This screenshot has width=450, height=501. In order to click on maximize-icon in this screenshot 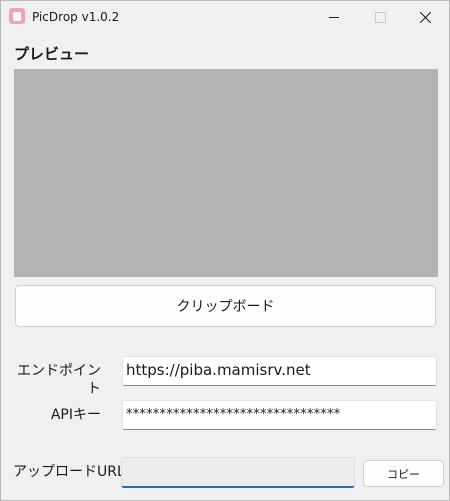, I will do `click(380, 17)`.